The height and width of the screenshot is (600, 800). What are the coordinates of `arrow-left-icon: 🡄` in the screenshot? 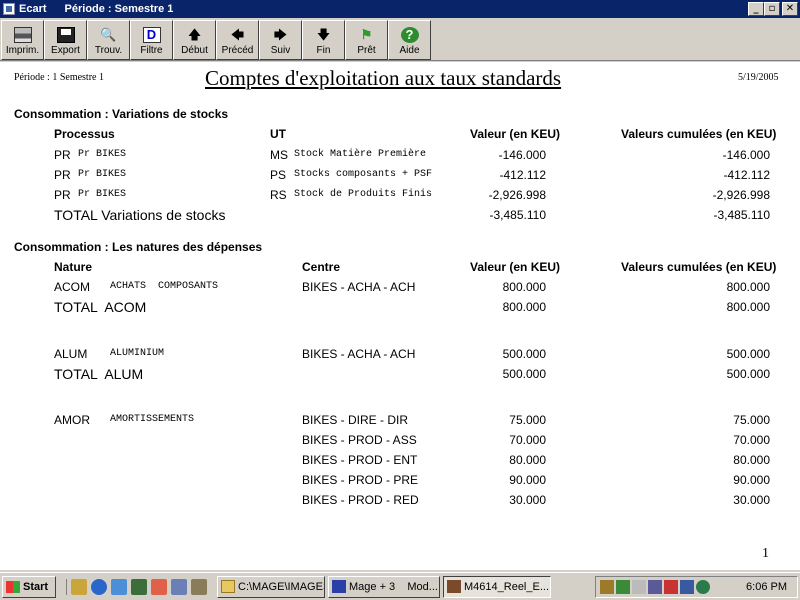 It's located at (237, 34).